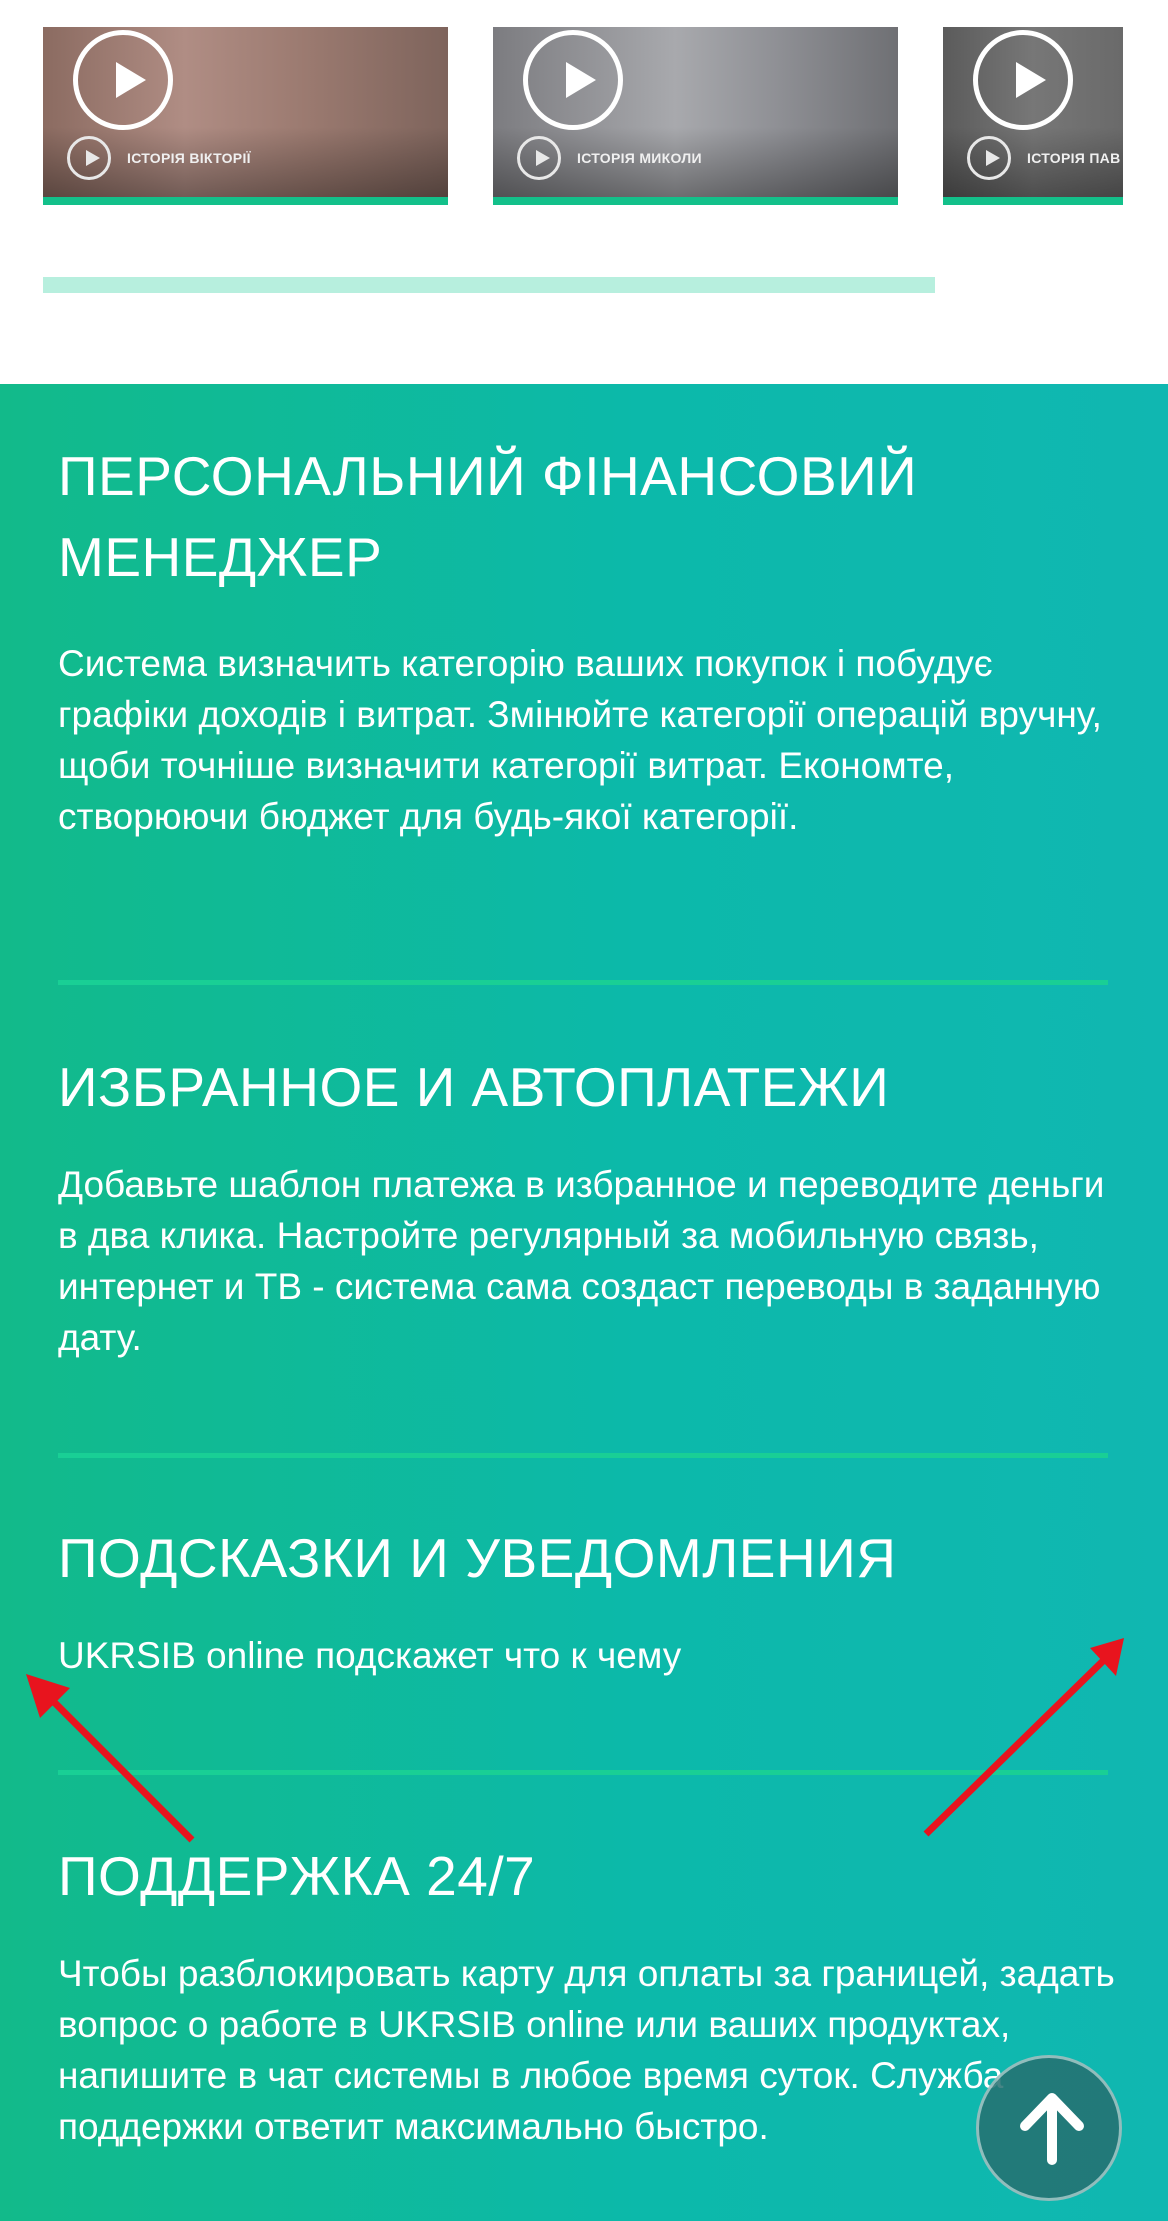 Image resolution: width=1168 pixels, height=2221 pixels. I want to click on video-title: ІСТОРІЯ ПАВ, so click(1074, 158).